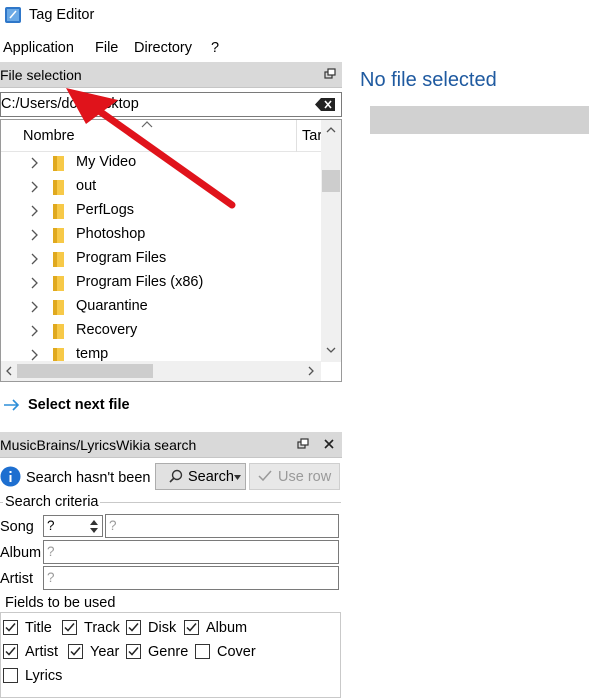 The height and width of the screenshot is (698, 589). I want to click on scroll-down-icon, so click(331, 350).